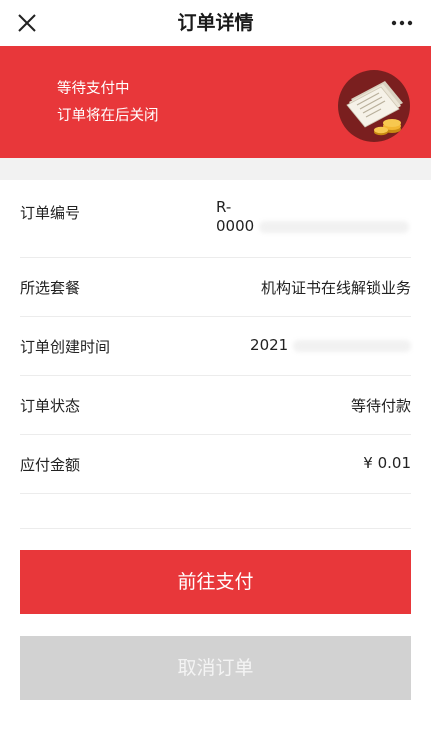  What do you see at coordinates (215, 346) in the screenshot?
I see `row-created-time: 订单创建时间 2021` at bounding box center [215, 346].